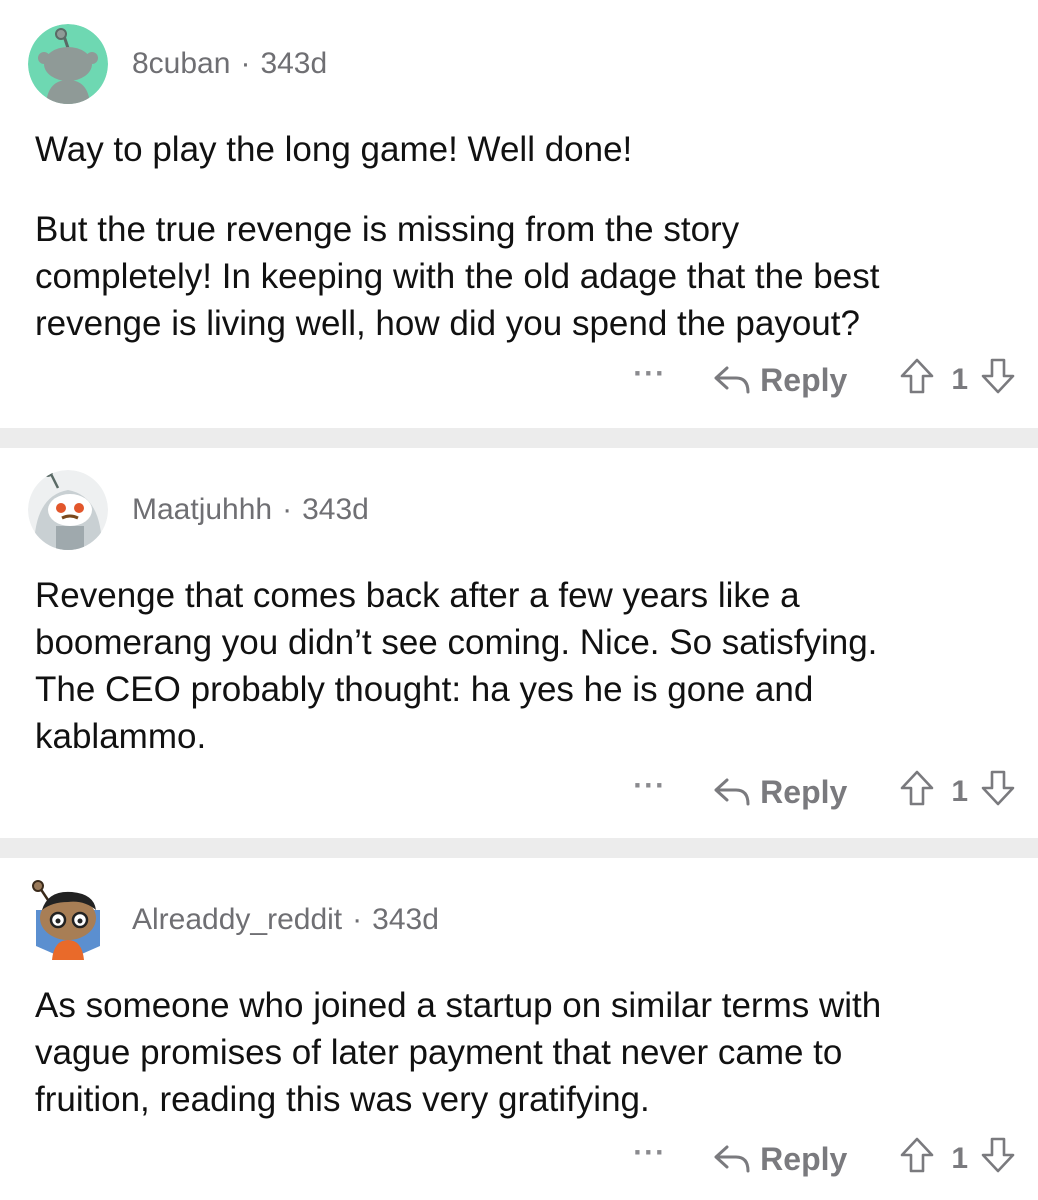 Image resolution: width=1038 pixels, height=1200 pixels. I want to click on username: Maatjuhhh, so click(202, 510).